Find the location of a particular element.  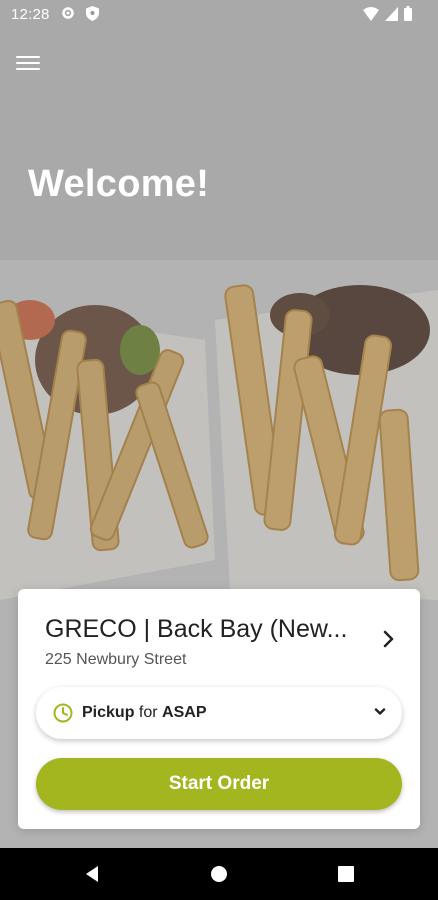

system-nav-bar is located at coordinates (219, 874).